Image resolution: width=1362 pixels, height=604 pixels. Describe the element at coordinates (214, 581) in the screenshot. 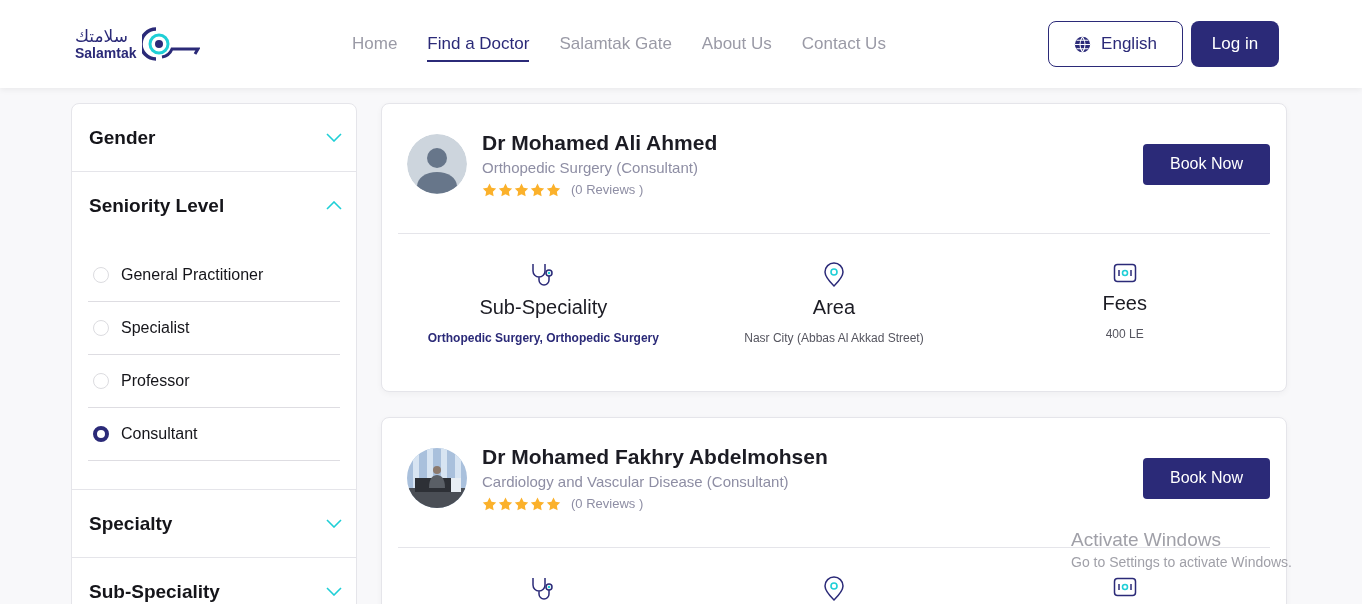

I see `filter-header: Sub-Speciality` at that location.